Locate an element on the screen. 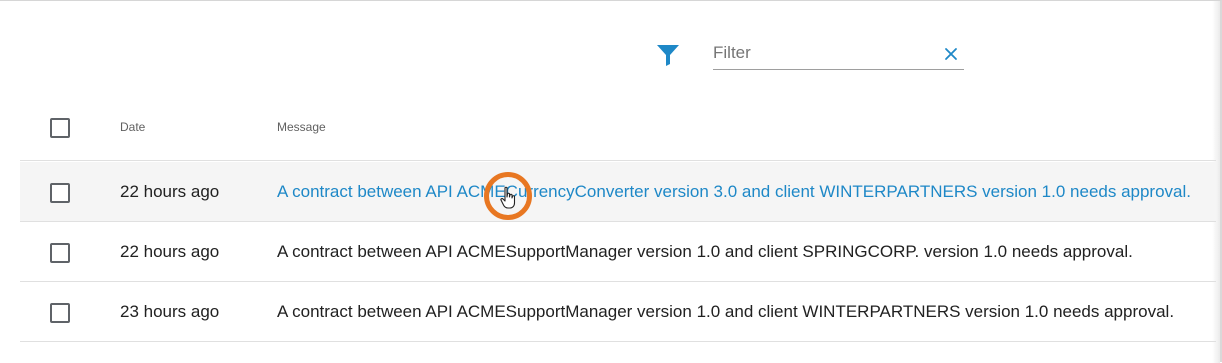 The height and width of the screenshot is (363, 1222). select-all-checkbox is located at coordinates (60, 128).